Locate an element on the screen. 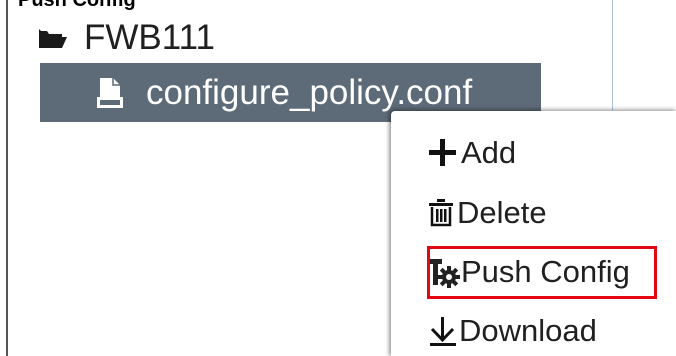 The height and width of the screenshot is (356, 676). menu-item-add-label: Add is located at coordinates (489, 152).